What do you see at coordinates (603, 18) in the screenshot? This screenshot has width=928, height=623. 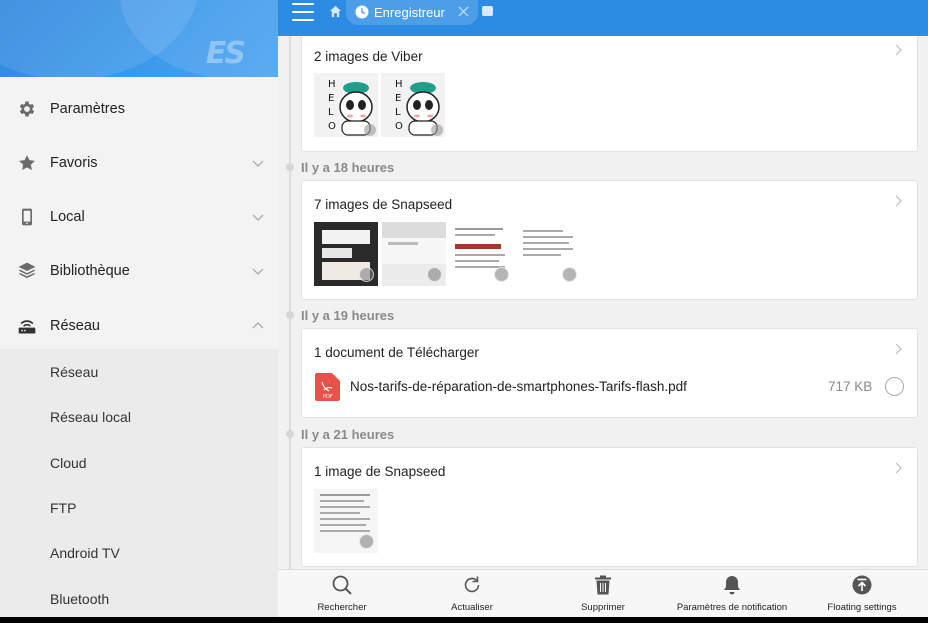 I see `top-toolbar: Enregistreur` at bounding box center [603, 18].